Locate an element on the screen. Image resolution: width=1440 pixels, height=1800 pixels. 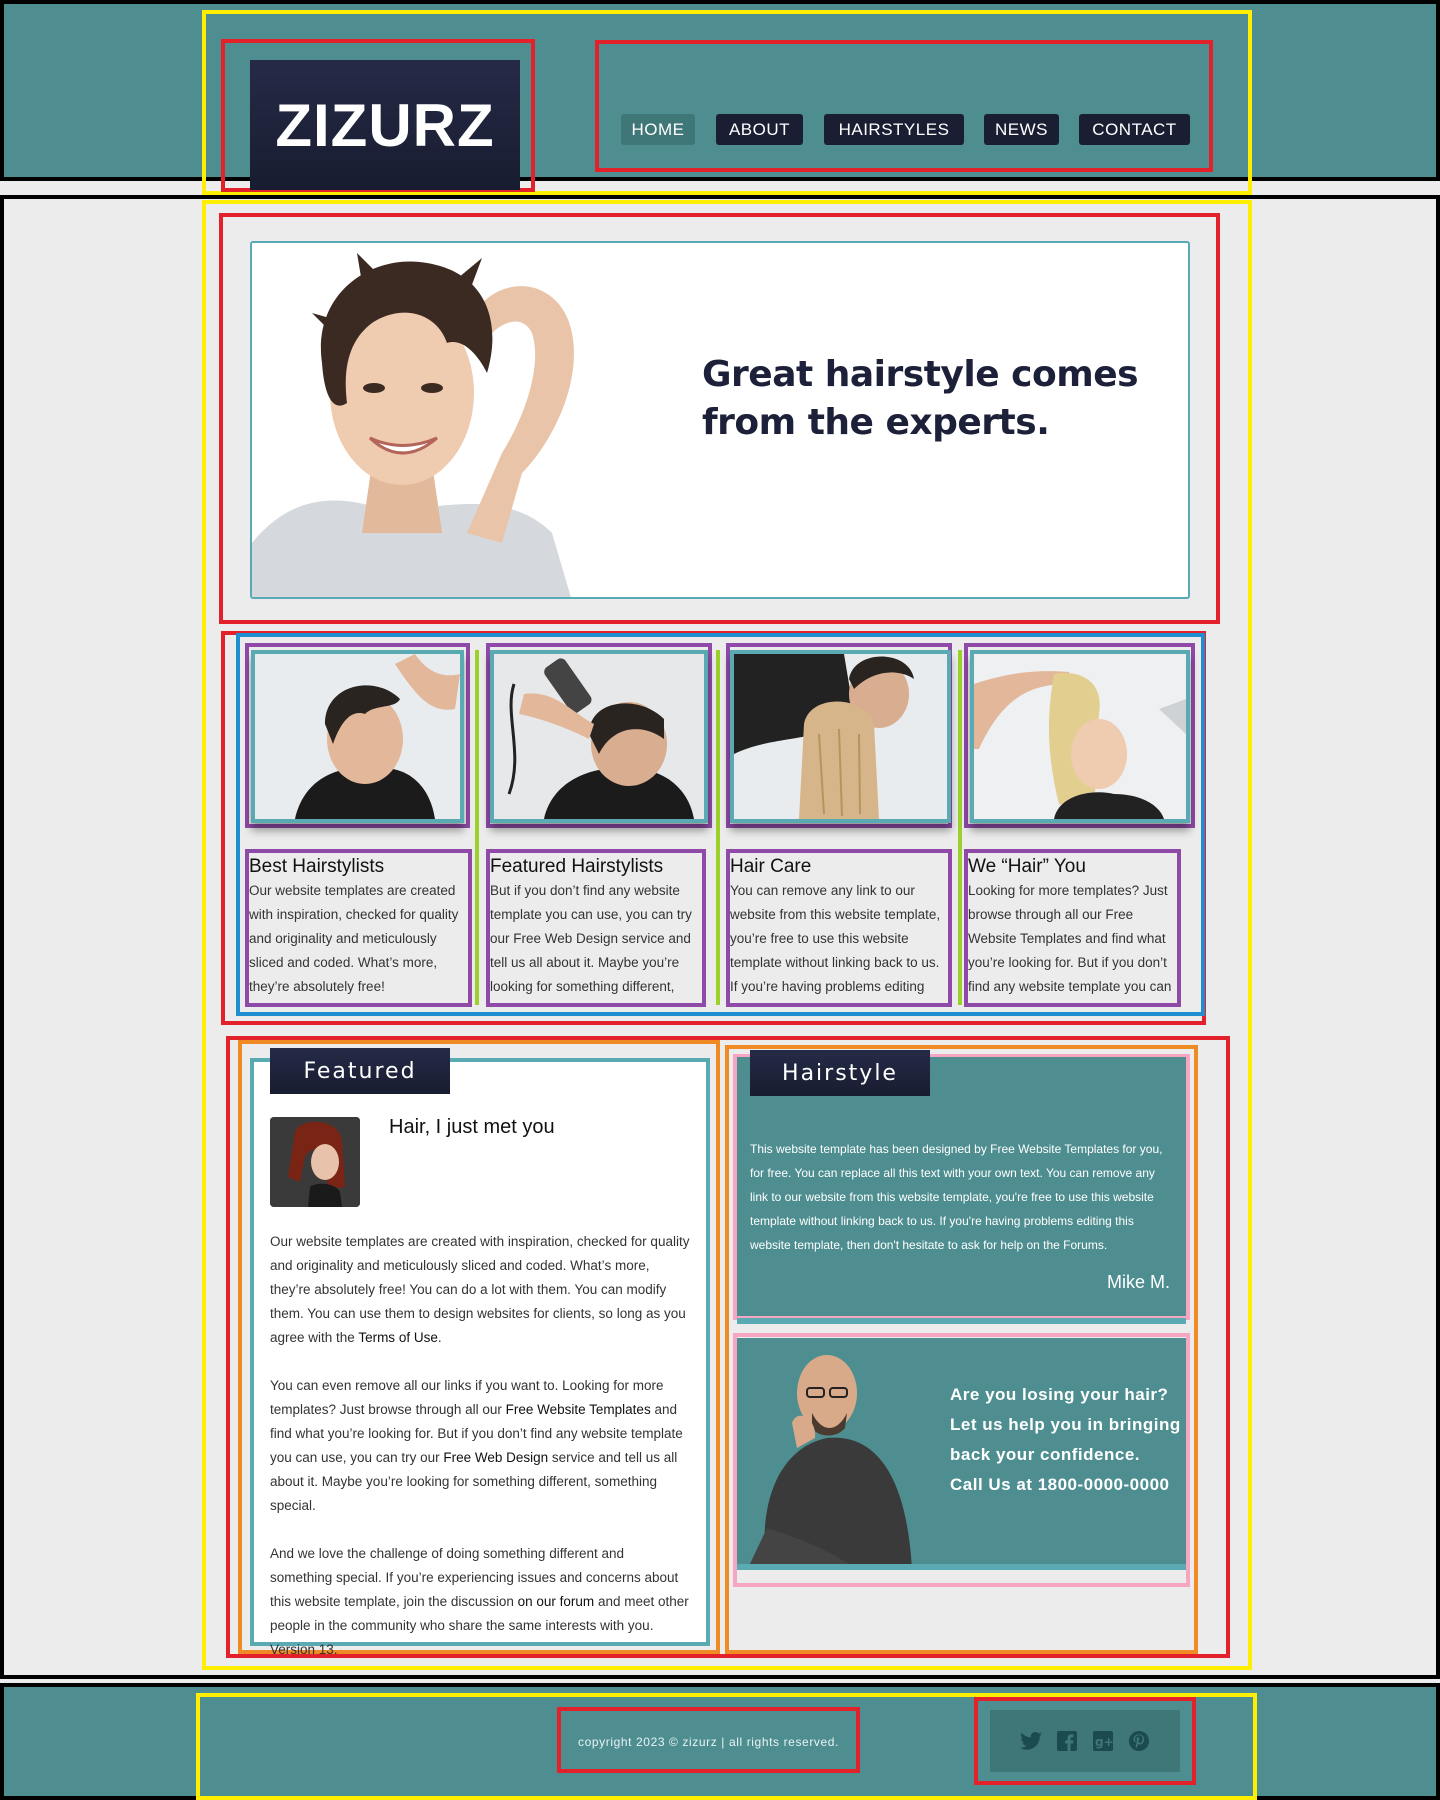
google-plus-icon: g+ is located at coordinates (1103, 1741).